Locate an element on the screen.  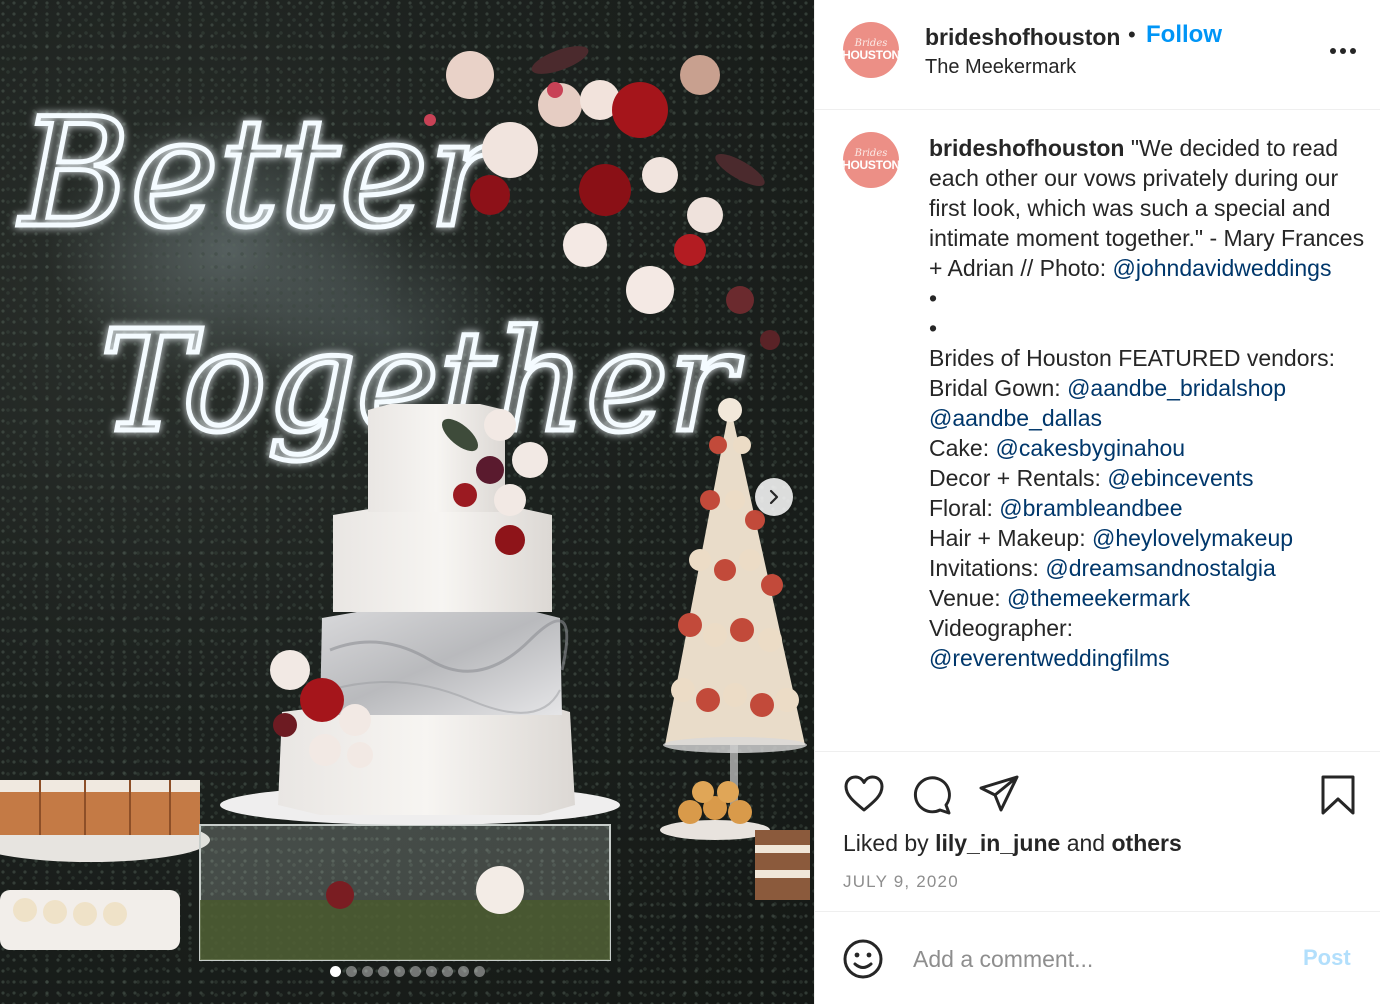
emoji-button is located at coordinates (863, 961).